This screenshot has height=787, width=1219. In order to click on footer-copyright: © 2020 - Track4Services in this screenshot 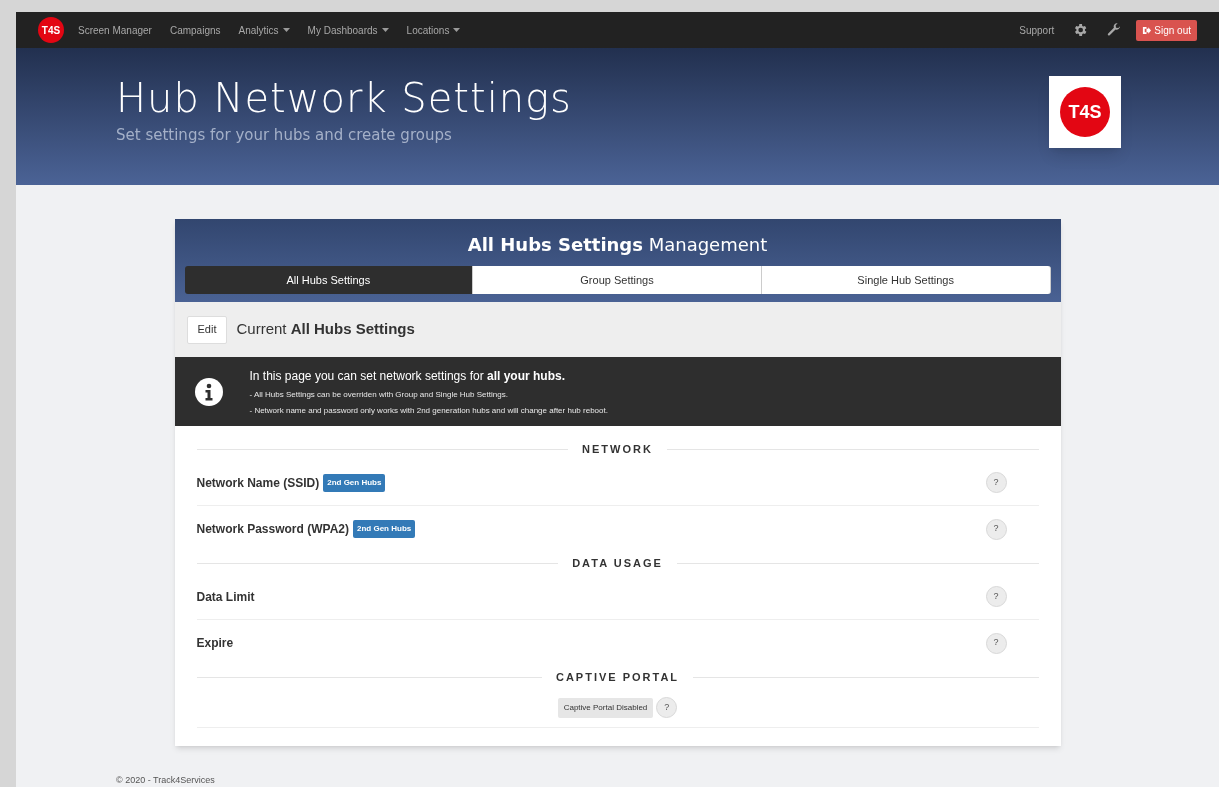, I will do `click(165, 780)`.